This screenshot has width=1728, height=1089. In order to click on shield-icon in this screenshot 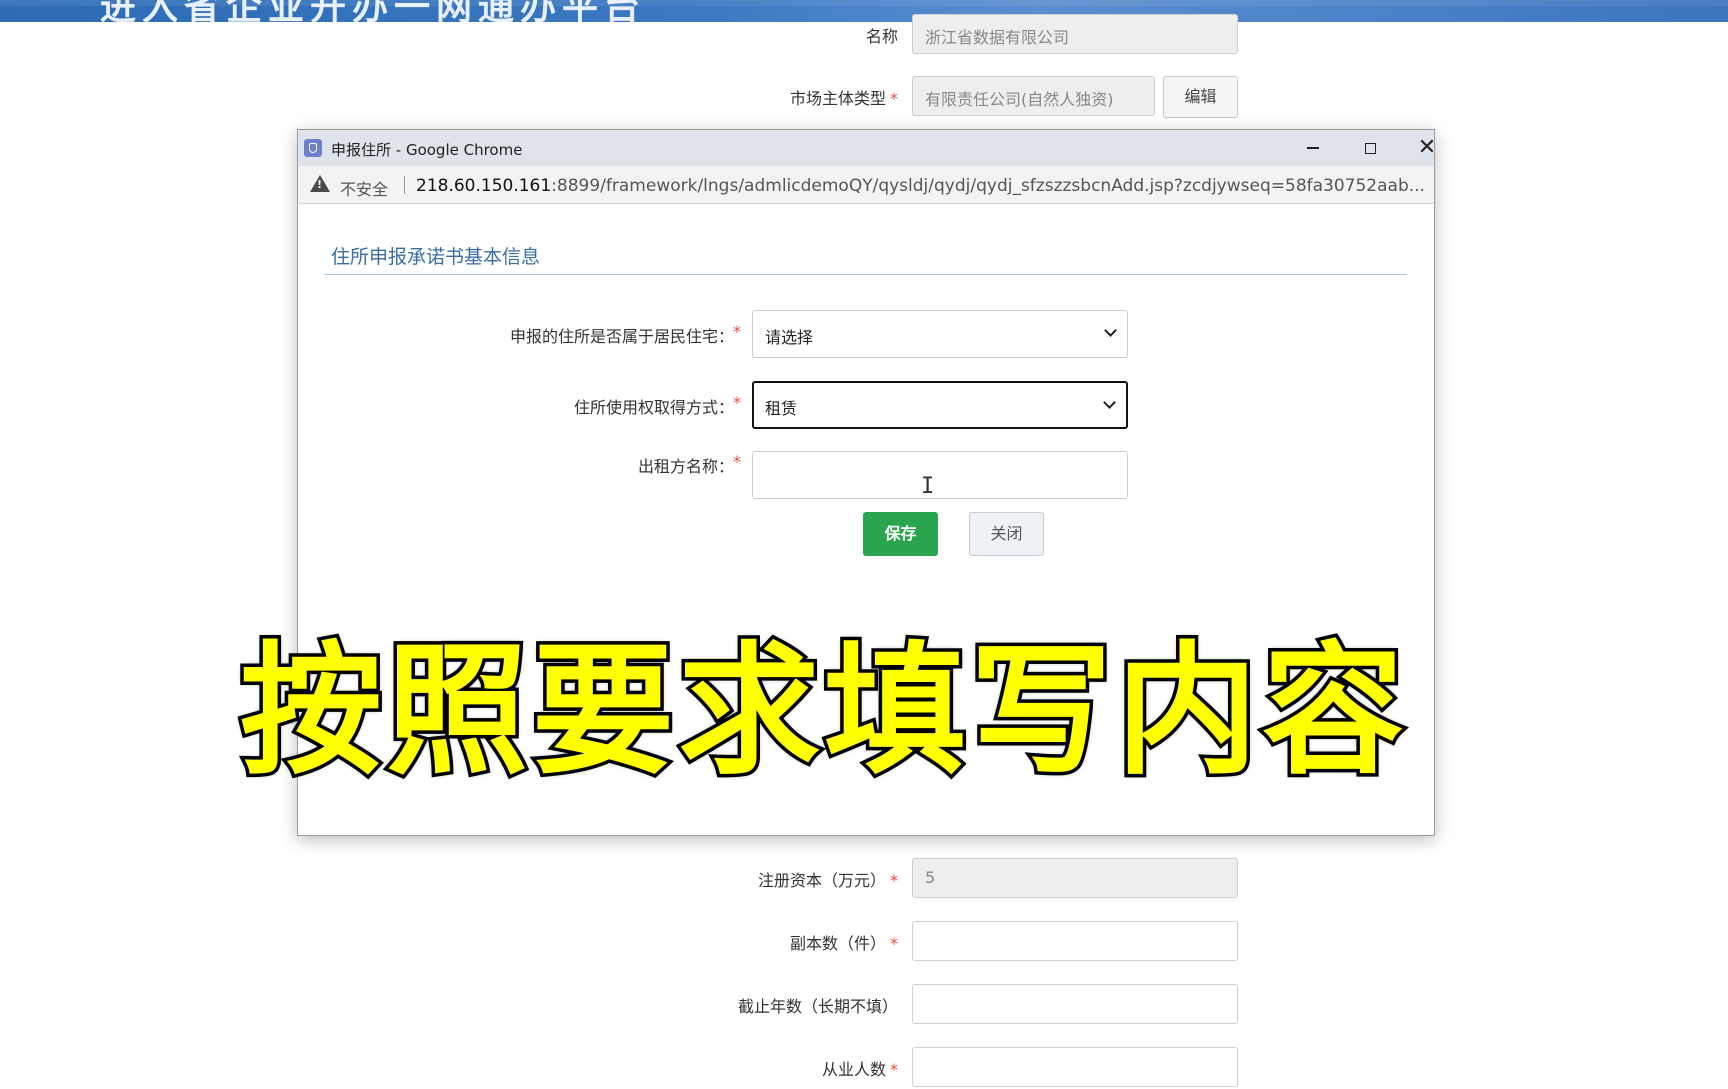, I will do `click(313, 148)`.